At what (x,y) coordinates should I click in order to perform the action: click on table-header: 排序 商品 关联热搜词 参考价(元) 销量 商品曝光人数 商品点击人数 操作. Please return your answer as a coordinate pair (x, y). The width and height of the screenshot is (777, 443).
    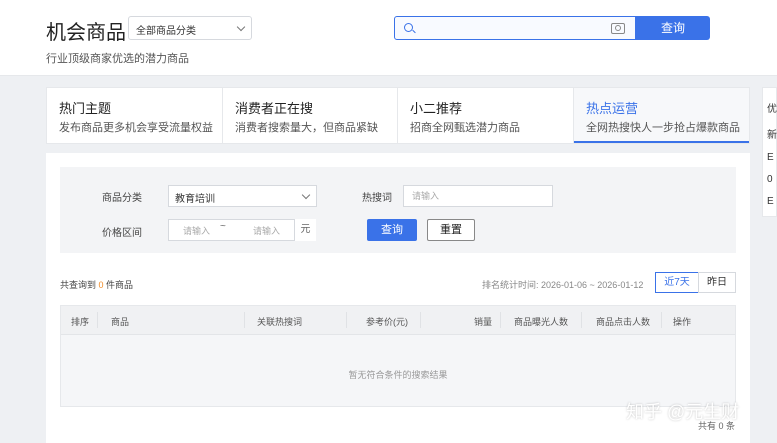
    Looking at the image, I should click on (398, 320).